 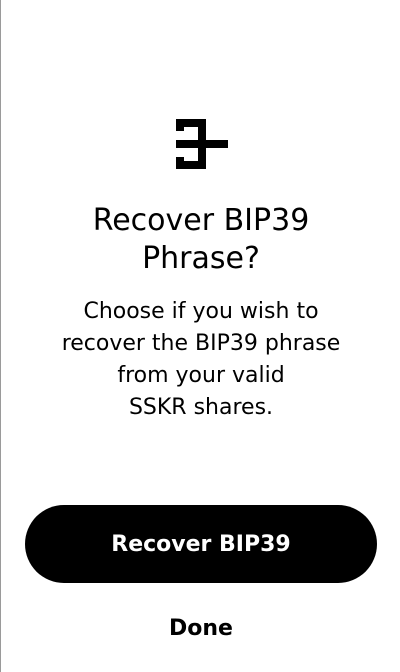 What do you see at coordinates (201, 239) in the screenshot?
I see `dialog-title: Recover BIP39 Phrase?` at bounding box center [201, 239].